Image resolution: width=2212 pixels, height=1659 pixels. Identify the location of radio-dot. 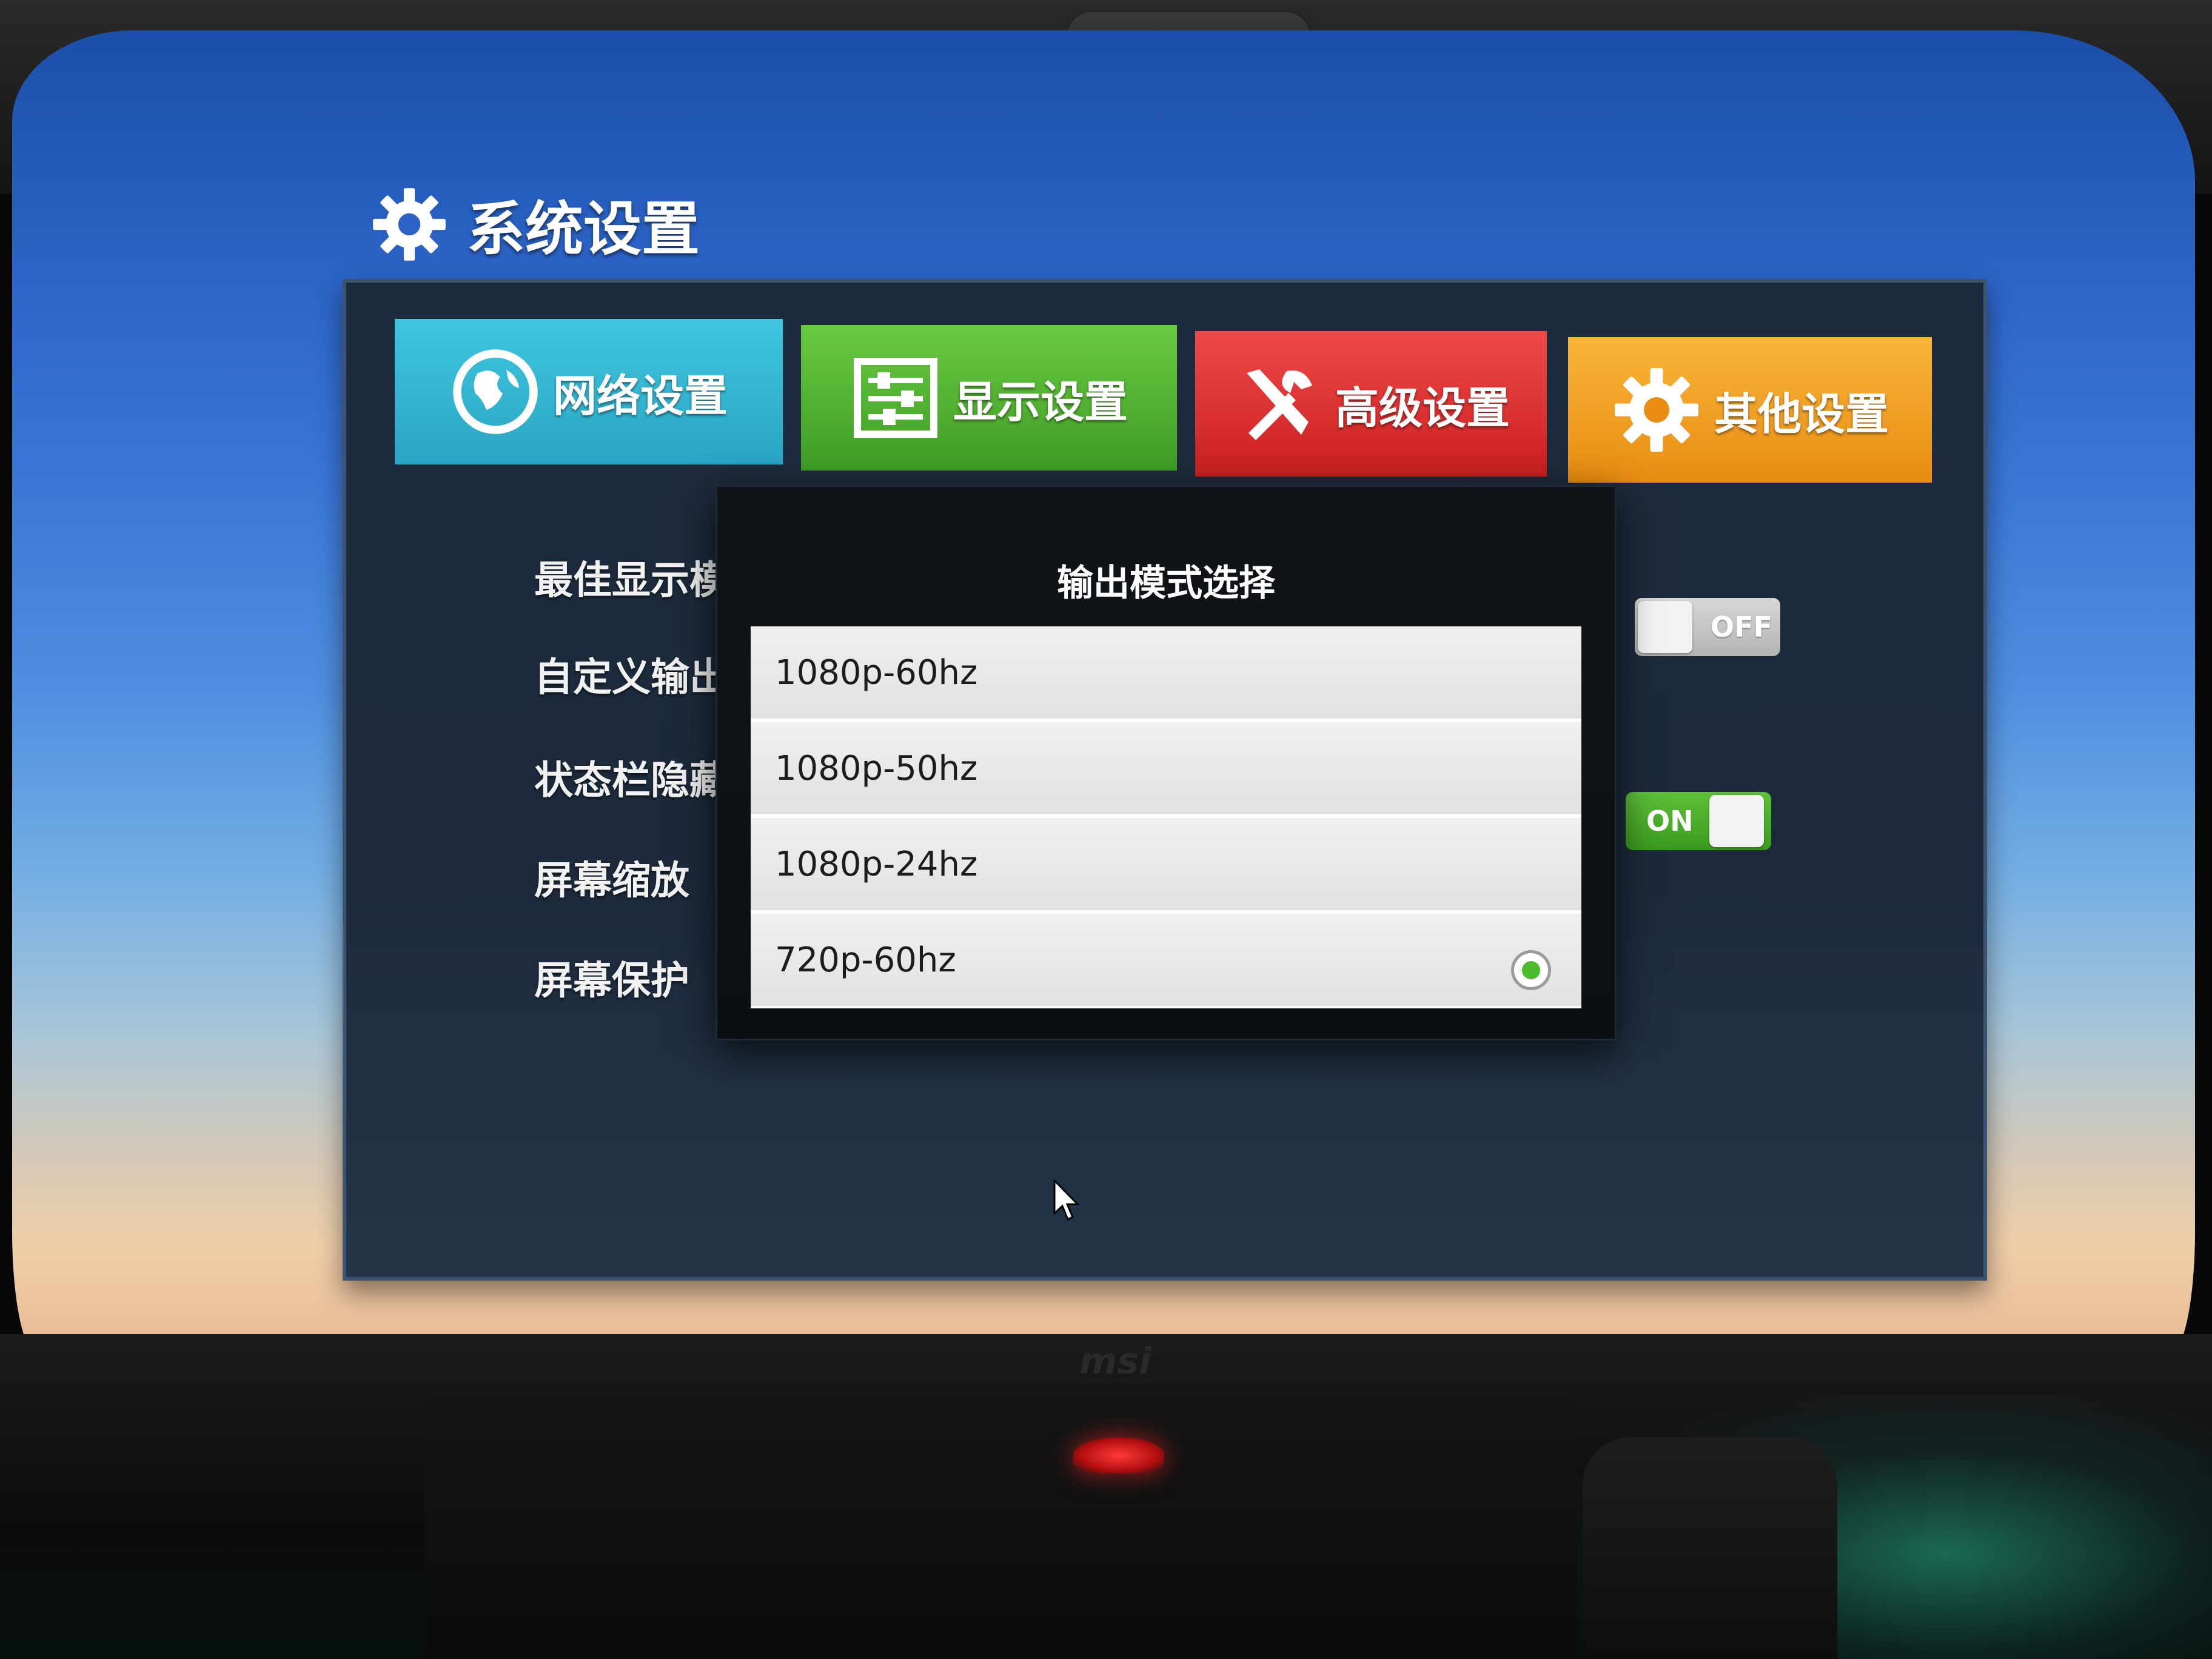
(1531, 970).